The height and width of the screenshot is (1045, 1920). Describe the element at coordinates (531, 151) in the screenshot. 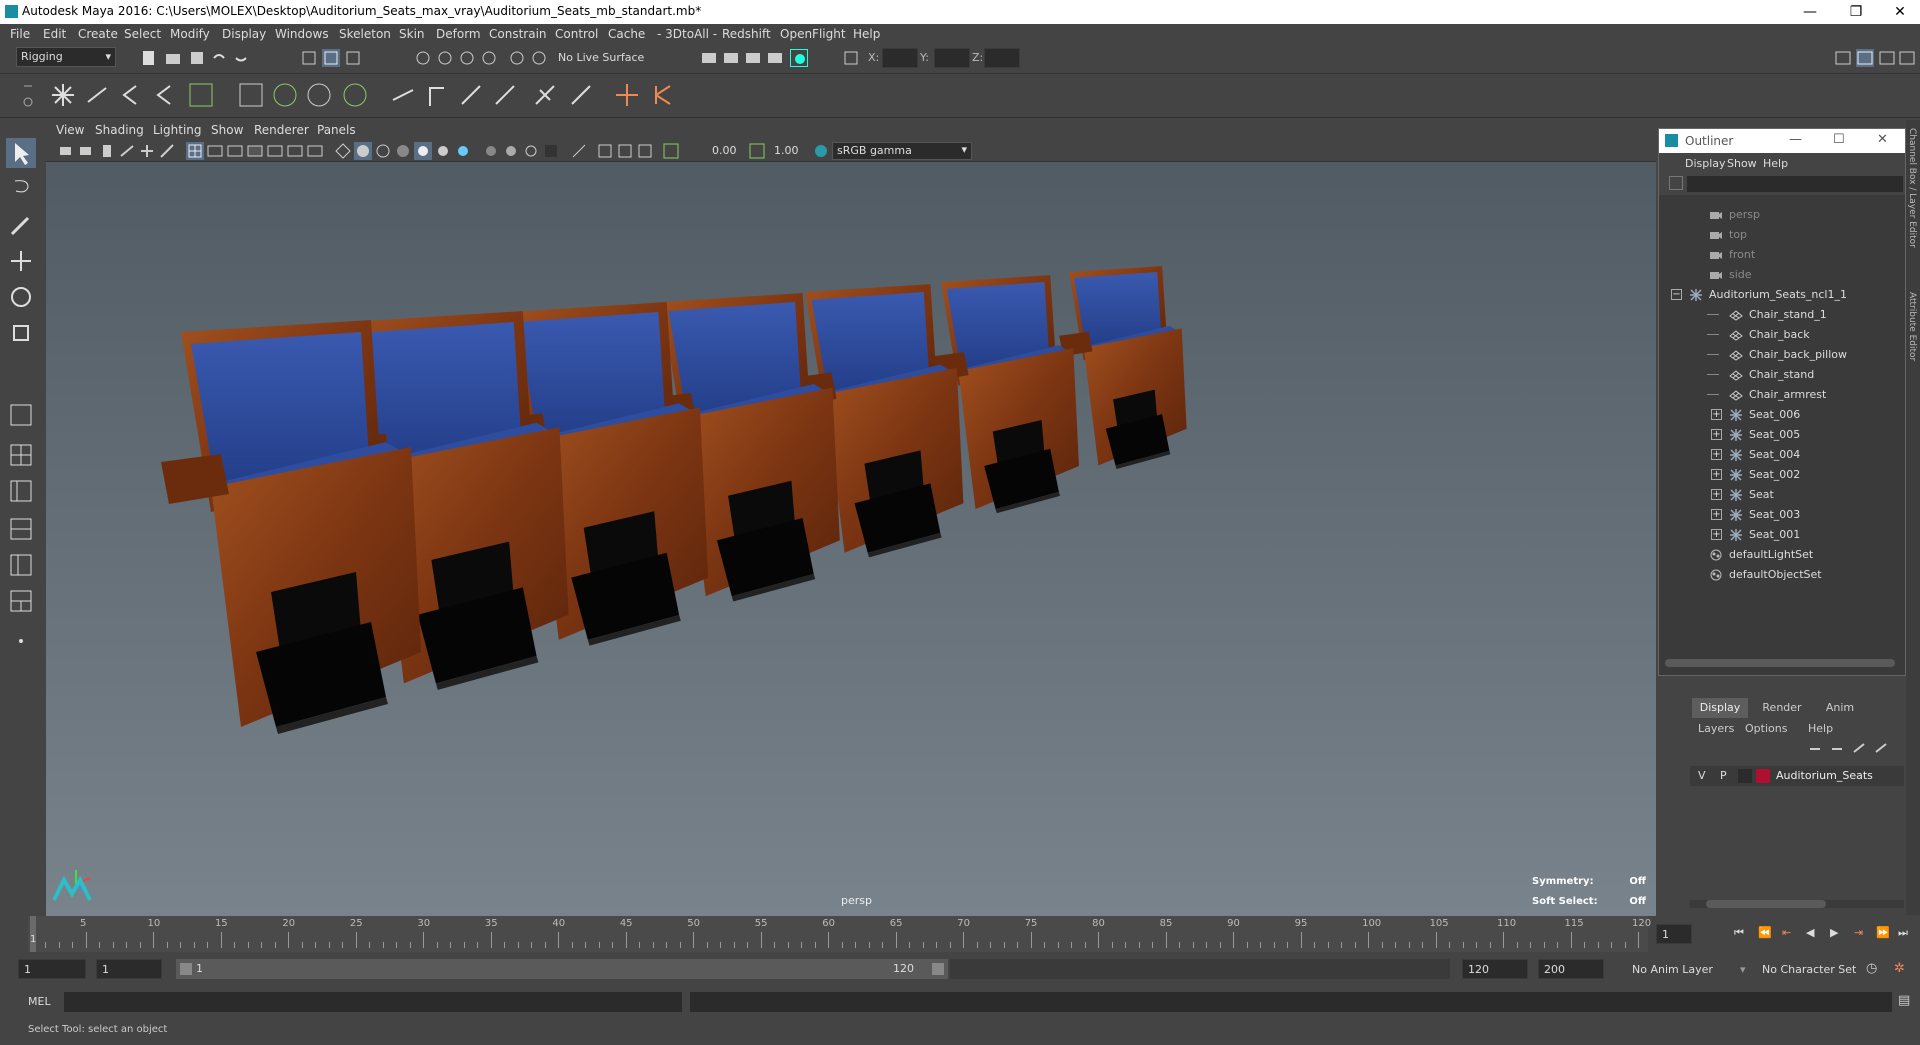

I see `depth-of-field-icon` at that location.